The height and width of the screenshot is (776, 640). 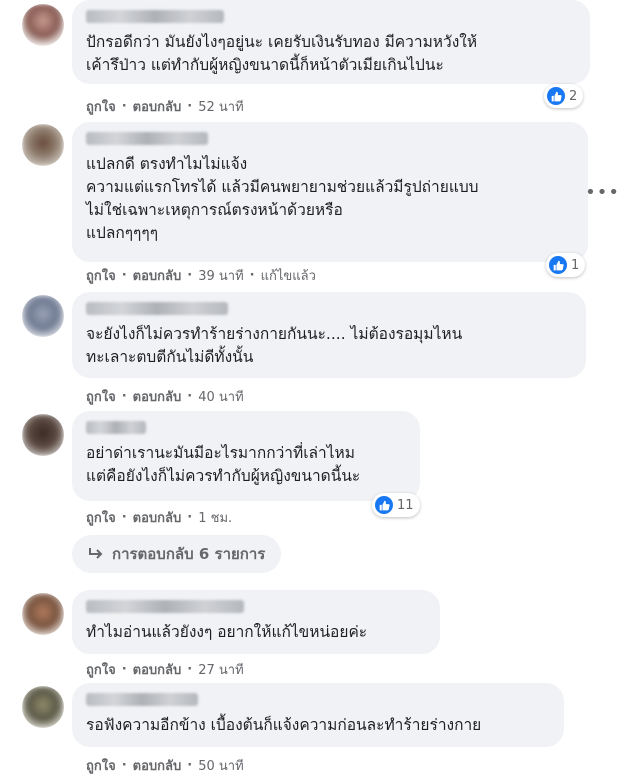 I want to click on timestamp: 40 นาที, so click(x=220, y=396).